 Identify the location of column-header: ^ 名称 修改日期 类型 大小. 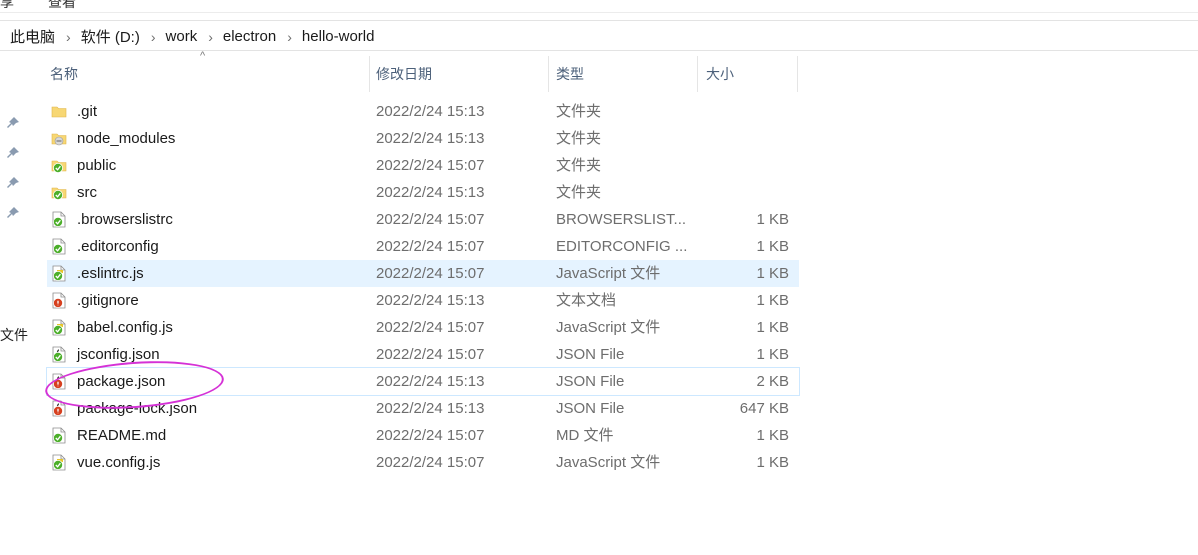
(420, 71).